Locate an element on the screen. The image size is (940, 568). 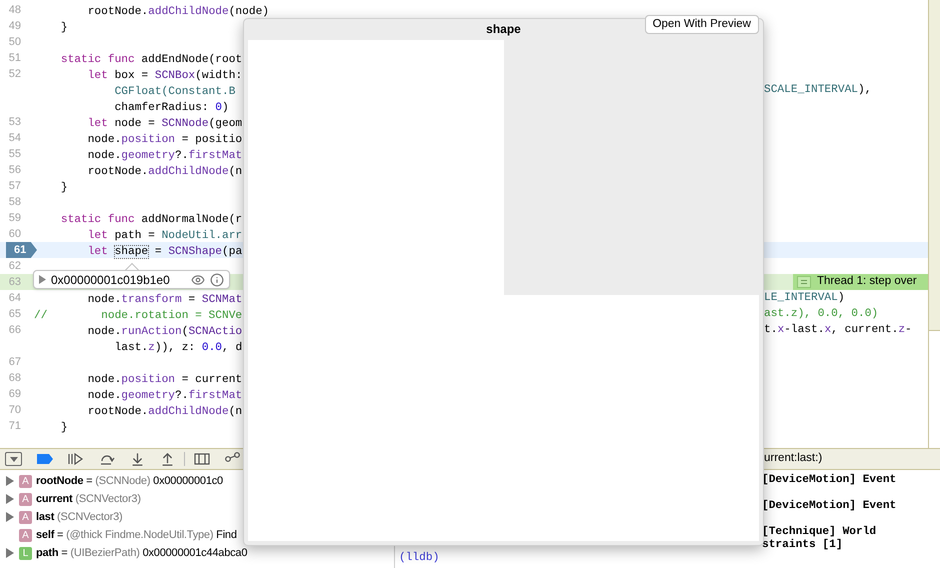
line-number: 49 is located at coordinates (15, 26).